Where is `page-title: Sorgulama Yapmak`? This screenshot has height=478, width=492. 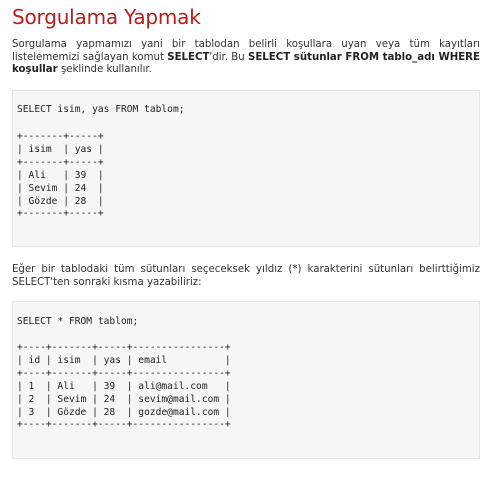 page-title: Sorgulama Yapmak is located at coordinates (106, 17).